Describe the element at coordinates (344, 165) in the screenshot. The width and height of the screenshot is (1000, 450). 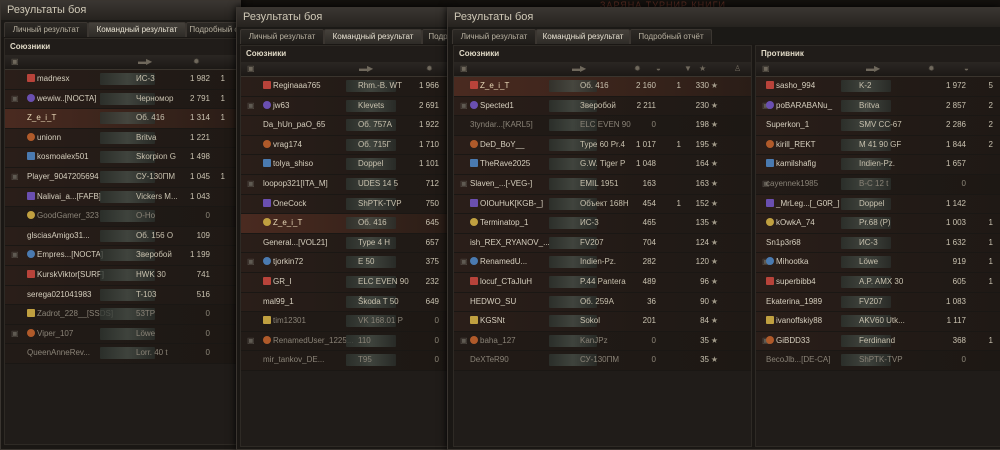
I see `table-row: tolya_shiso Doppel 1 101` at that location.